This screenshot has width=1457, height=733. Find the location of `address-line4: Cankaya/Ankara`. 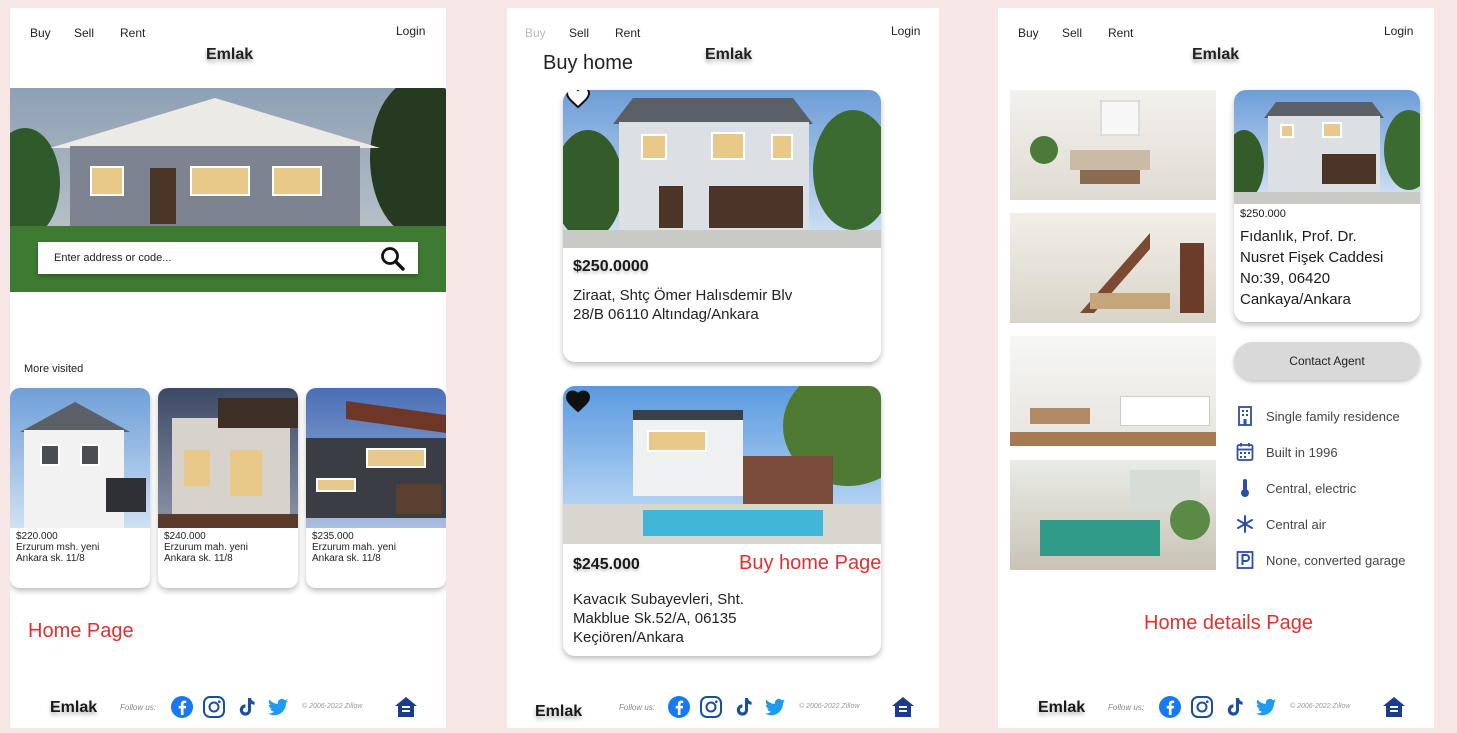

address-line4: Cankaya/Ankara is located at coordinates (1295, 299).